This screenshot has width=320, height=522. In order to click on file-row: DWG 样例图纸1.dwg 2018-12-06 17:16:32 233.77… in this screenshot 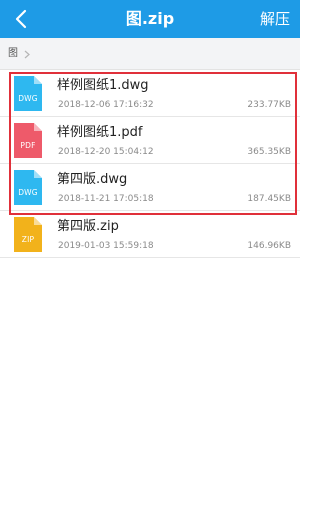, I will do `click(150, 93)`.